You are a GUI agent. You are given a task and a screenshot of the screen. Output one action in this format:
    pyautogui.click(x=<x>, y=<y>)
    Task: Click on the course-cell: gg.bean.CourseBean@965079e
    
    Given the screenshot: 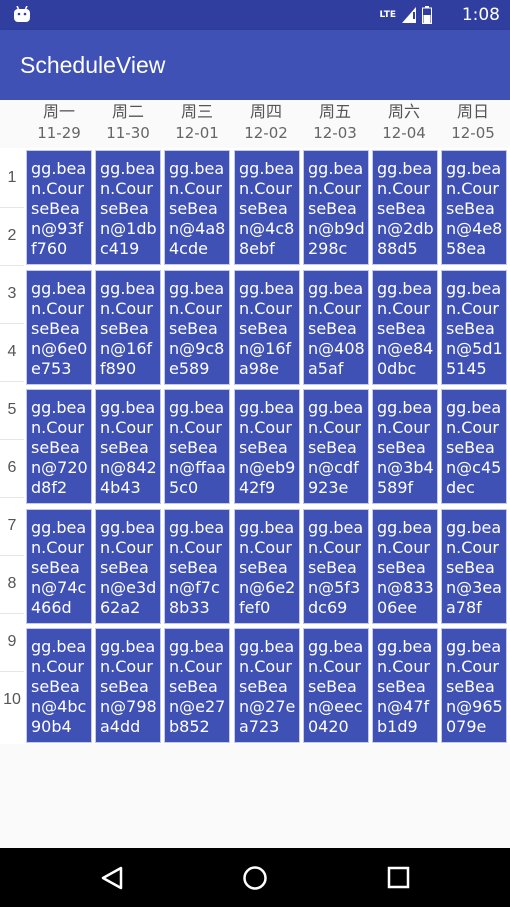 What is the action you would take?
    pyautogui.click(x=474, y=685)
    